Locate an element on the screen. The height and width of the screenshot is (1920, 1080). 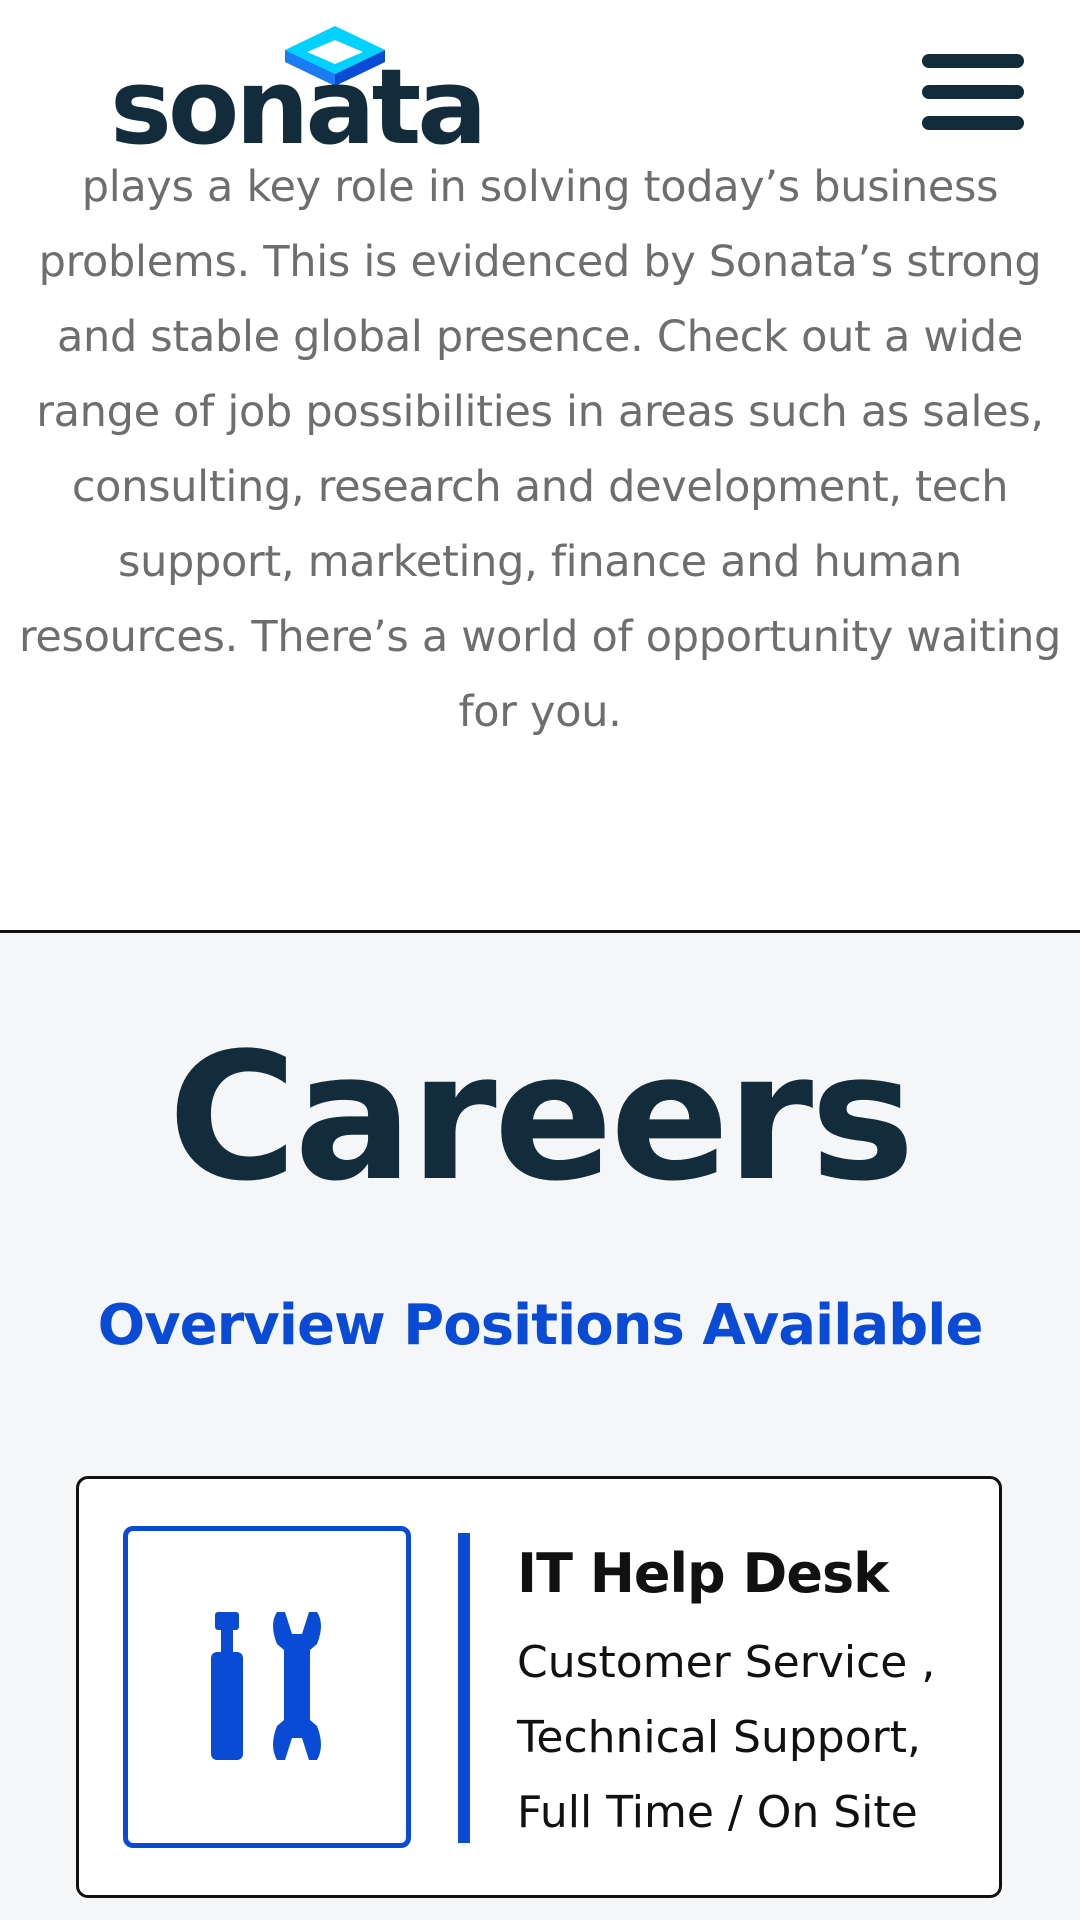
sonata-logo-link: sonata is located at coordinates (298, 90).